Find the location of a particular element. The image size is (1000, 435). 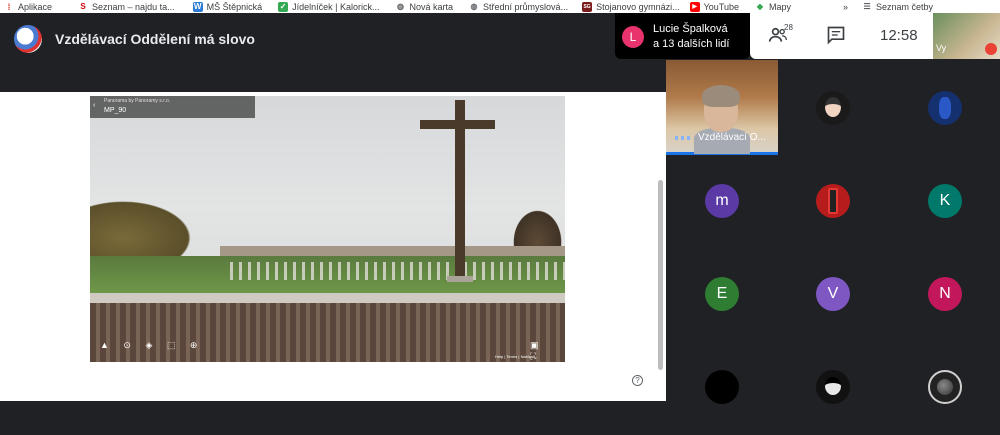

bookmark-apps: ⁞ Aplikace is located at coordinates (28, 6).